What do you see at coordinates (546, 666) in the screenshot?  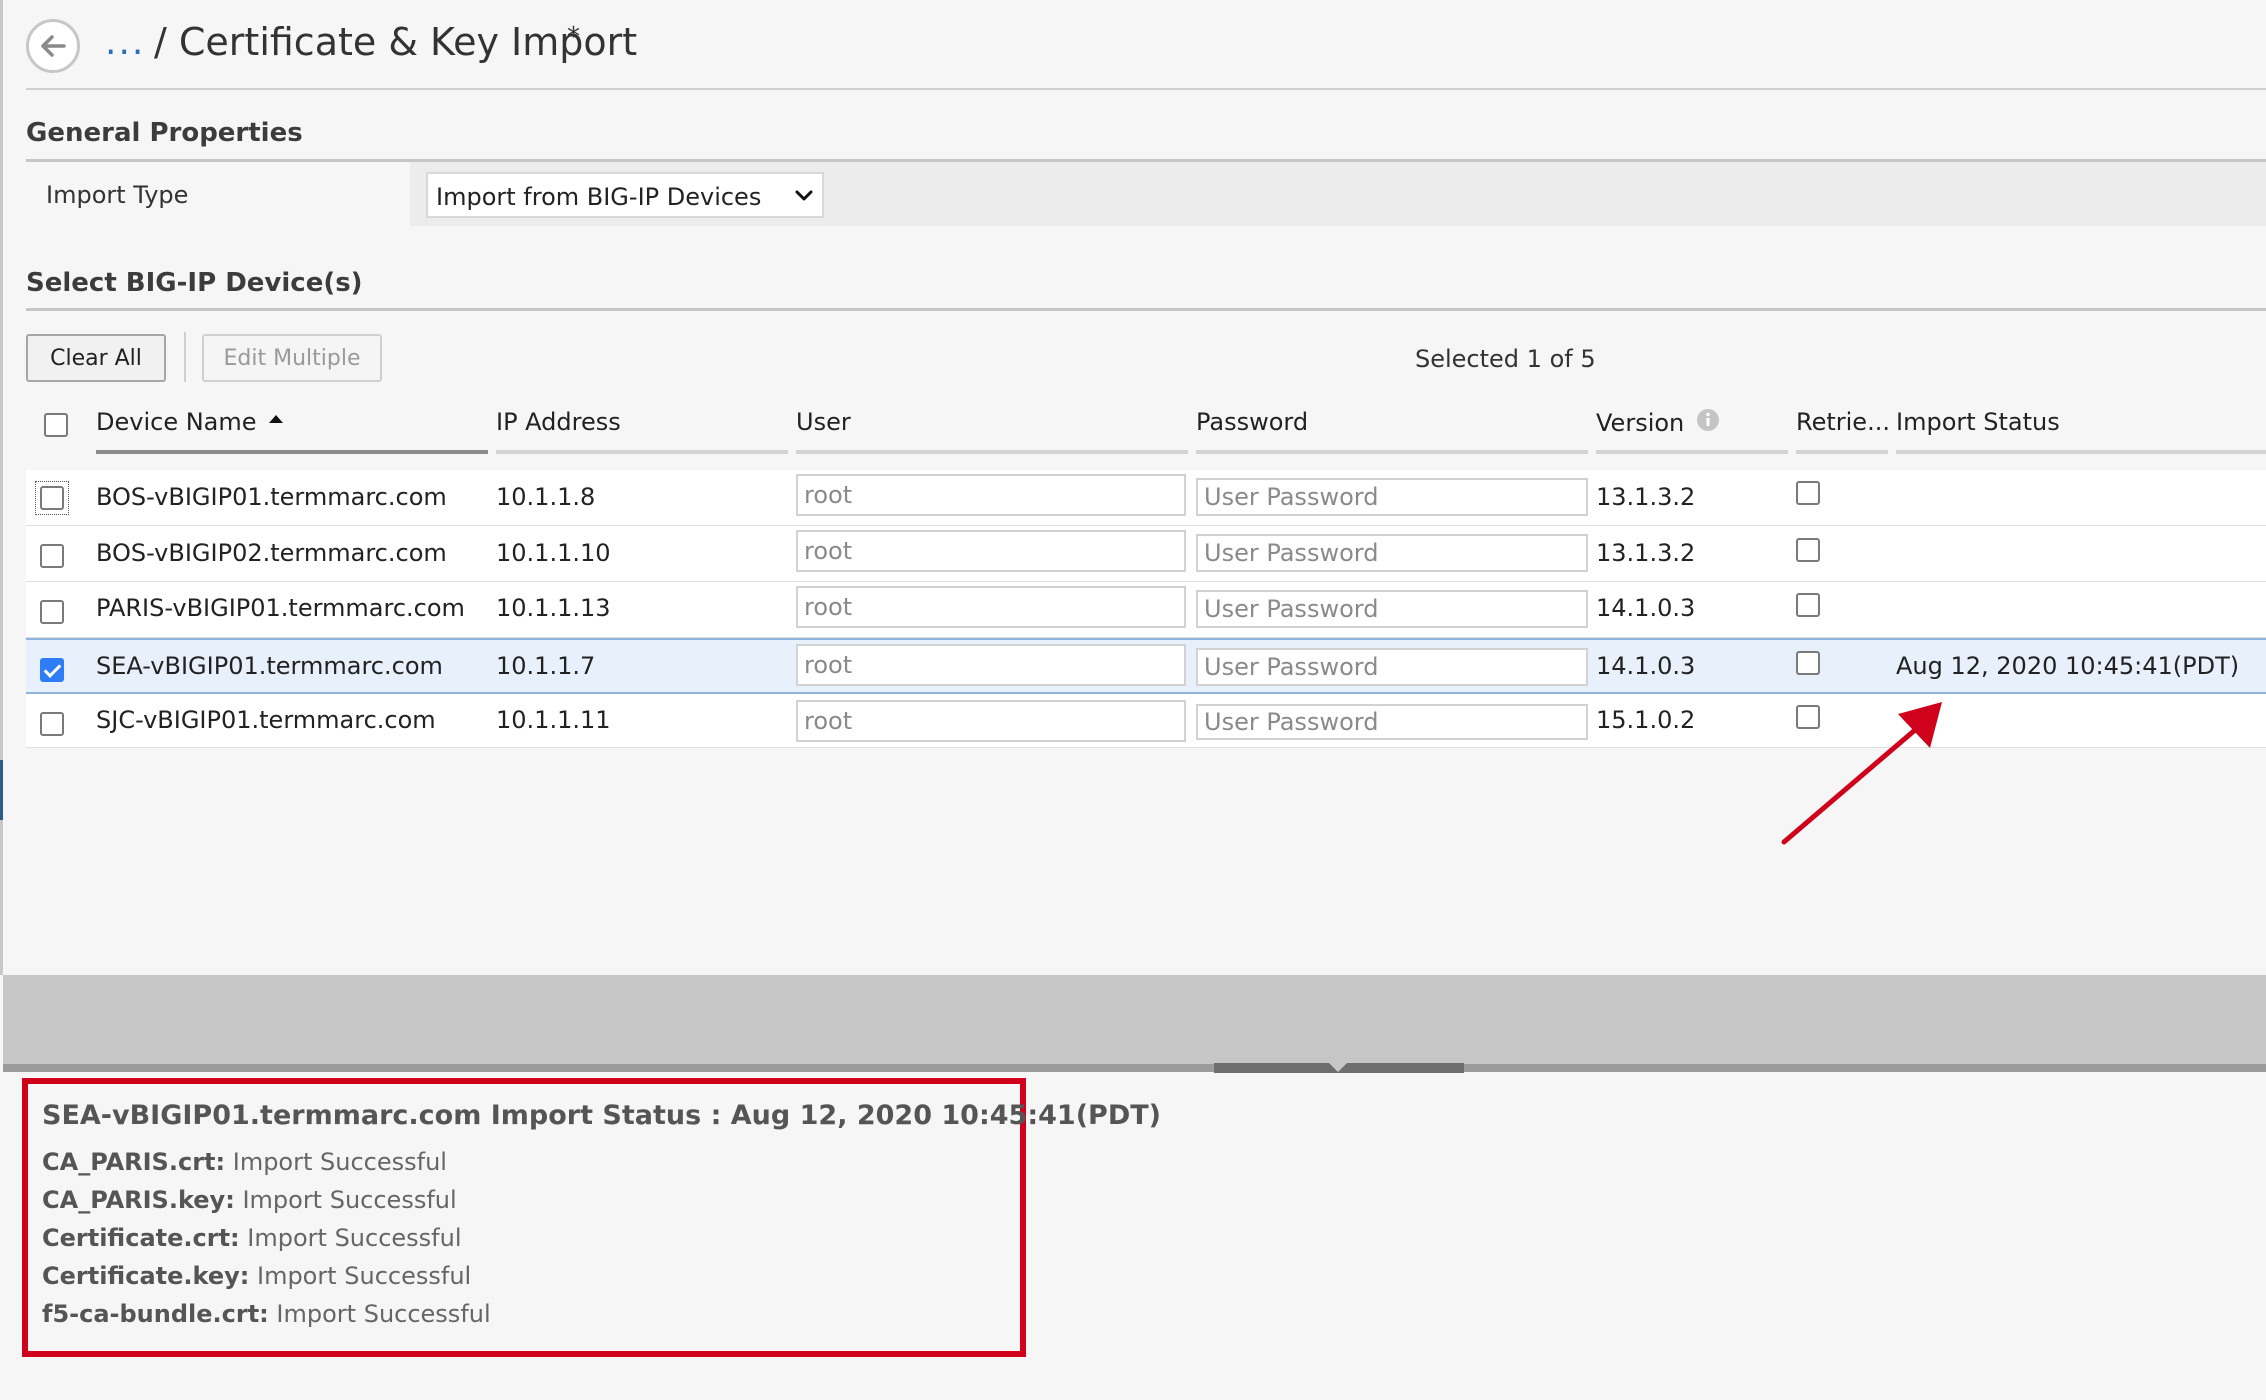 I see `ip-address: 10.1.1.7` at bounding box center [546, 666].